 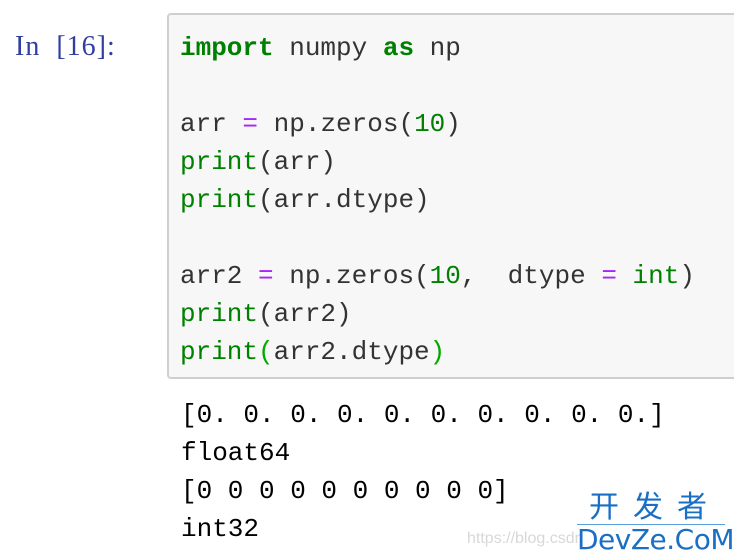 What do you see at coordinates (297, 162) in the screenshot?
I see `code-token: (arr)` at bounding box center [297, 162].